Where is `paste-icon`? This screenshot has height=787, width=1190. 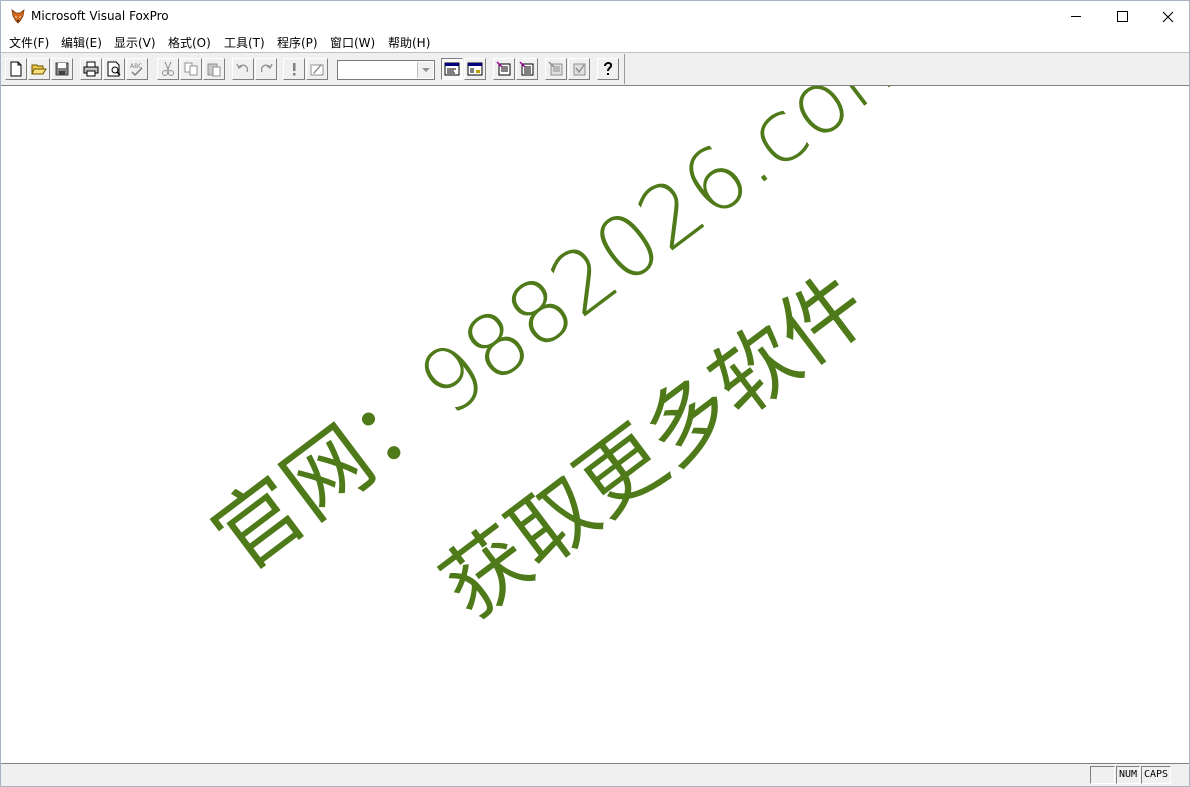 paste-icon is located at coordinates (214, 70).